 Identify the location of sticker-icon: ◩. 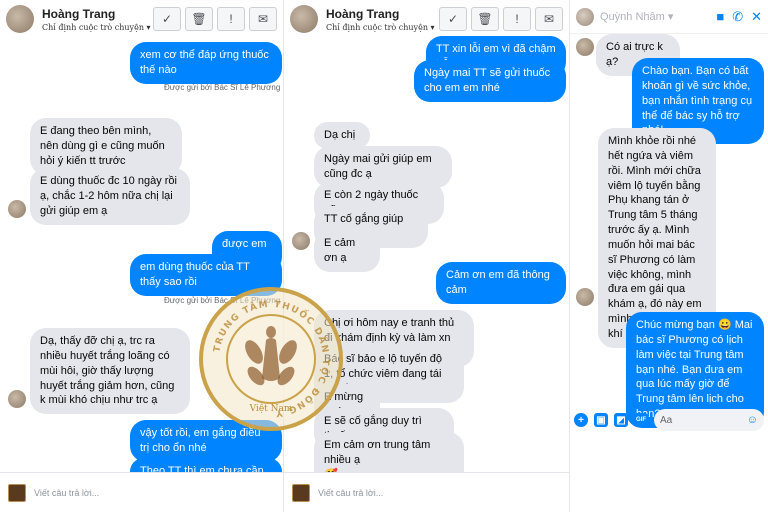
(621, 420).